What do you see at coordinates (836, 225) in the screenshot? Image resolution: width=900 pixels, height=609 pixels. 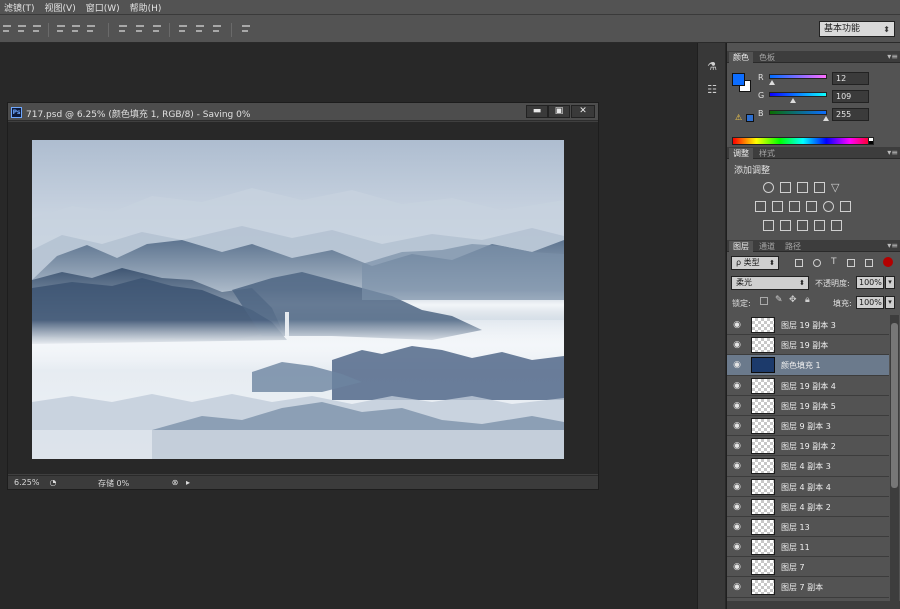 I see `gradient-map-icon` at bounding box center [836, 225].